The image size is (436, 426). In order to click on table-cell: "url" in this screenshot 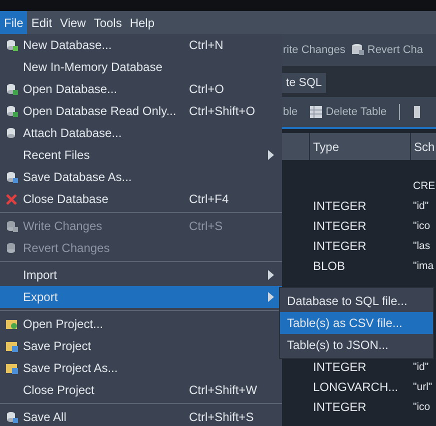, I will do `click(422, 387)`.